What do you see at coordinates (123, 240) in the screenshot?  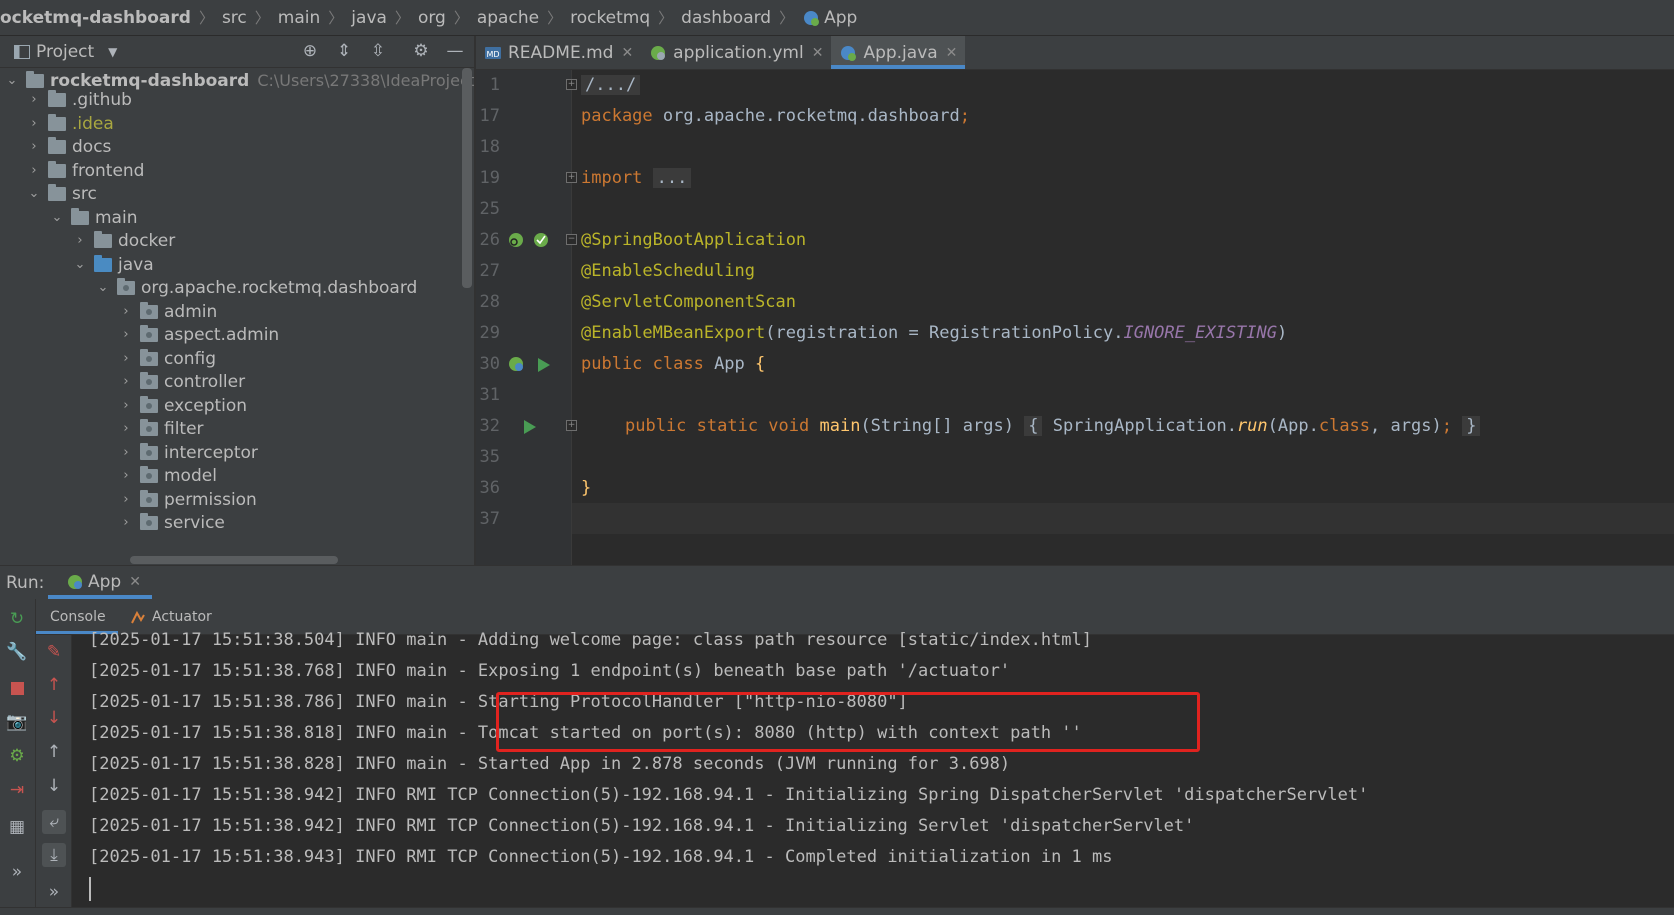 I see `tree-item-docker: › docker` at bounding box center [123, 240].